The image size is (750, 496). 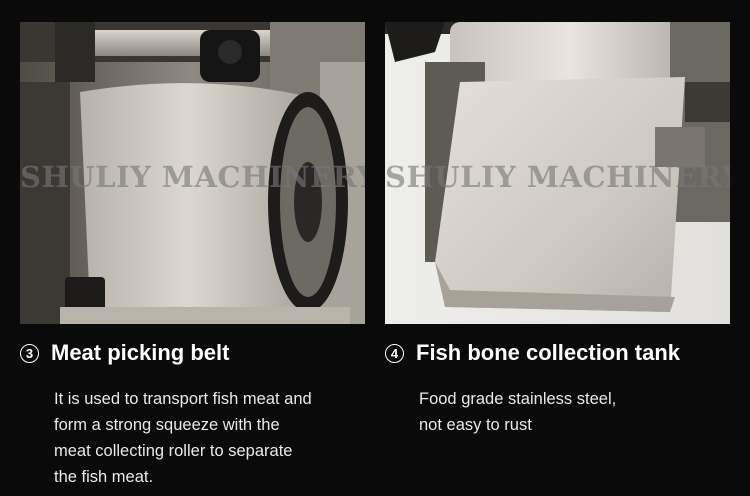 I want to click on feature-title: Fish bone collection tank, so click(x=548, y=352).